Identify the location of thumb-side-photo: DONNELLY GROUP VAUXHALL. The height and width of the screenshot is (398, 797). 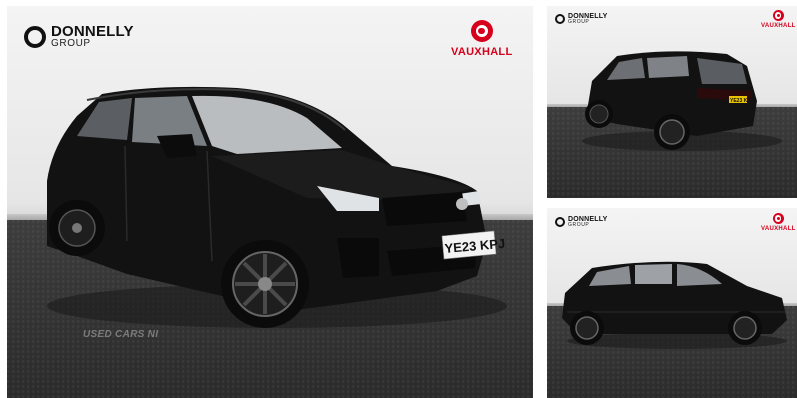
(672, 303).